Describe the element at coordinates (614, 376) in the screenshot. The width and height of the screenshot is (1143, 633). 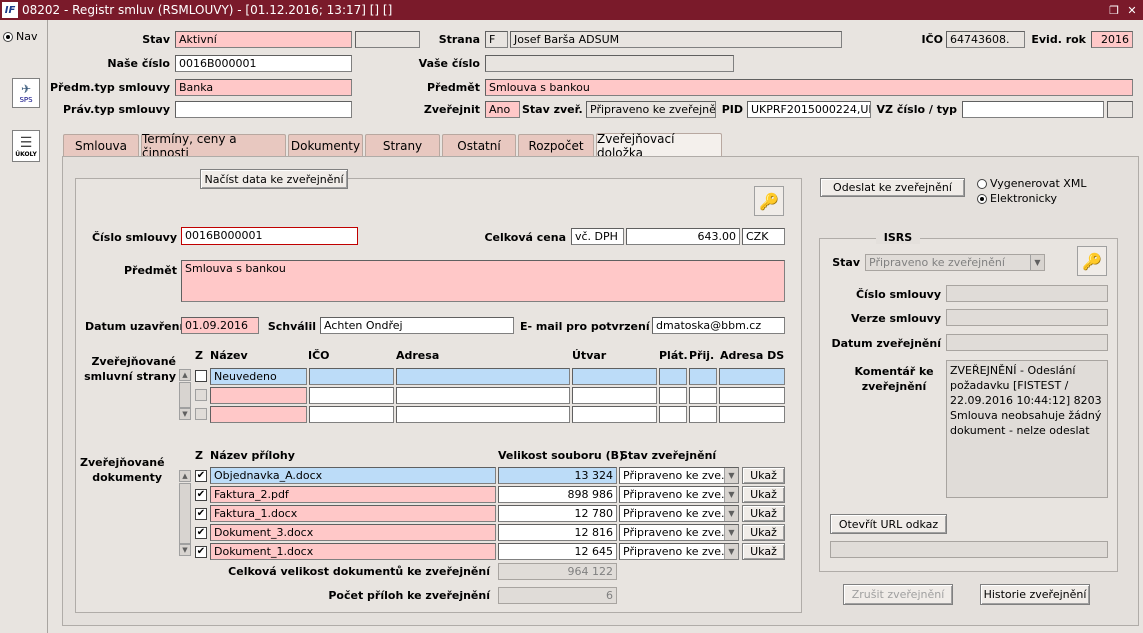
I see `strany-row-0-utvar` at that location.